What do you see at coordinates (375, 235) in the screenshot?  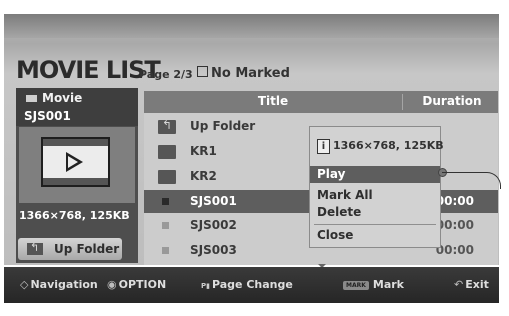 I see `popup-item-close: Close` at bounding box center [375, 235].